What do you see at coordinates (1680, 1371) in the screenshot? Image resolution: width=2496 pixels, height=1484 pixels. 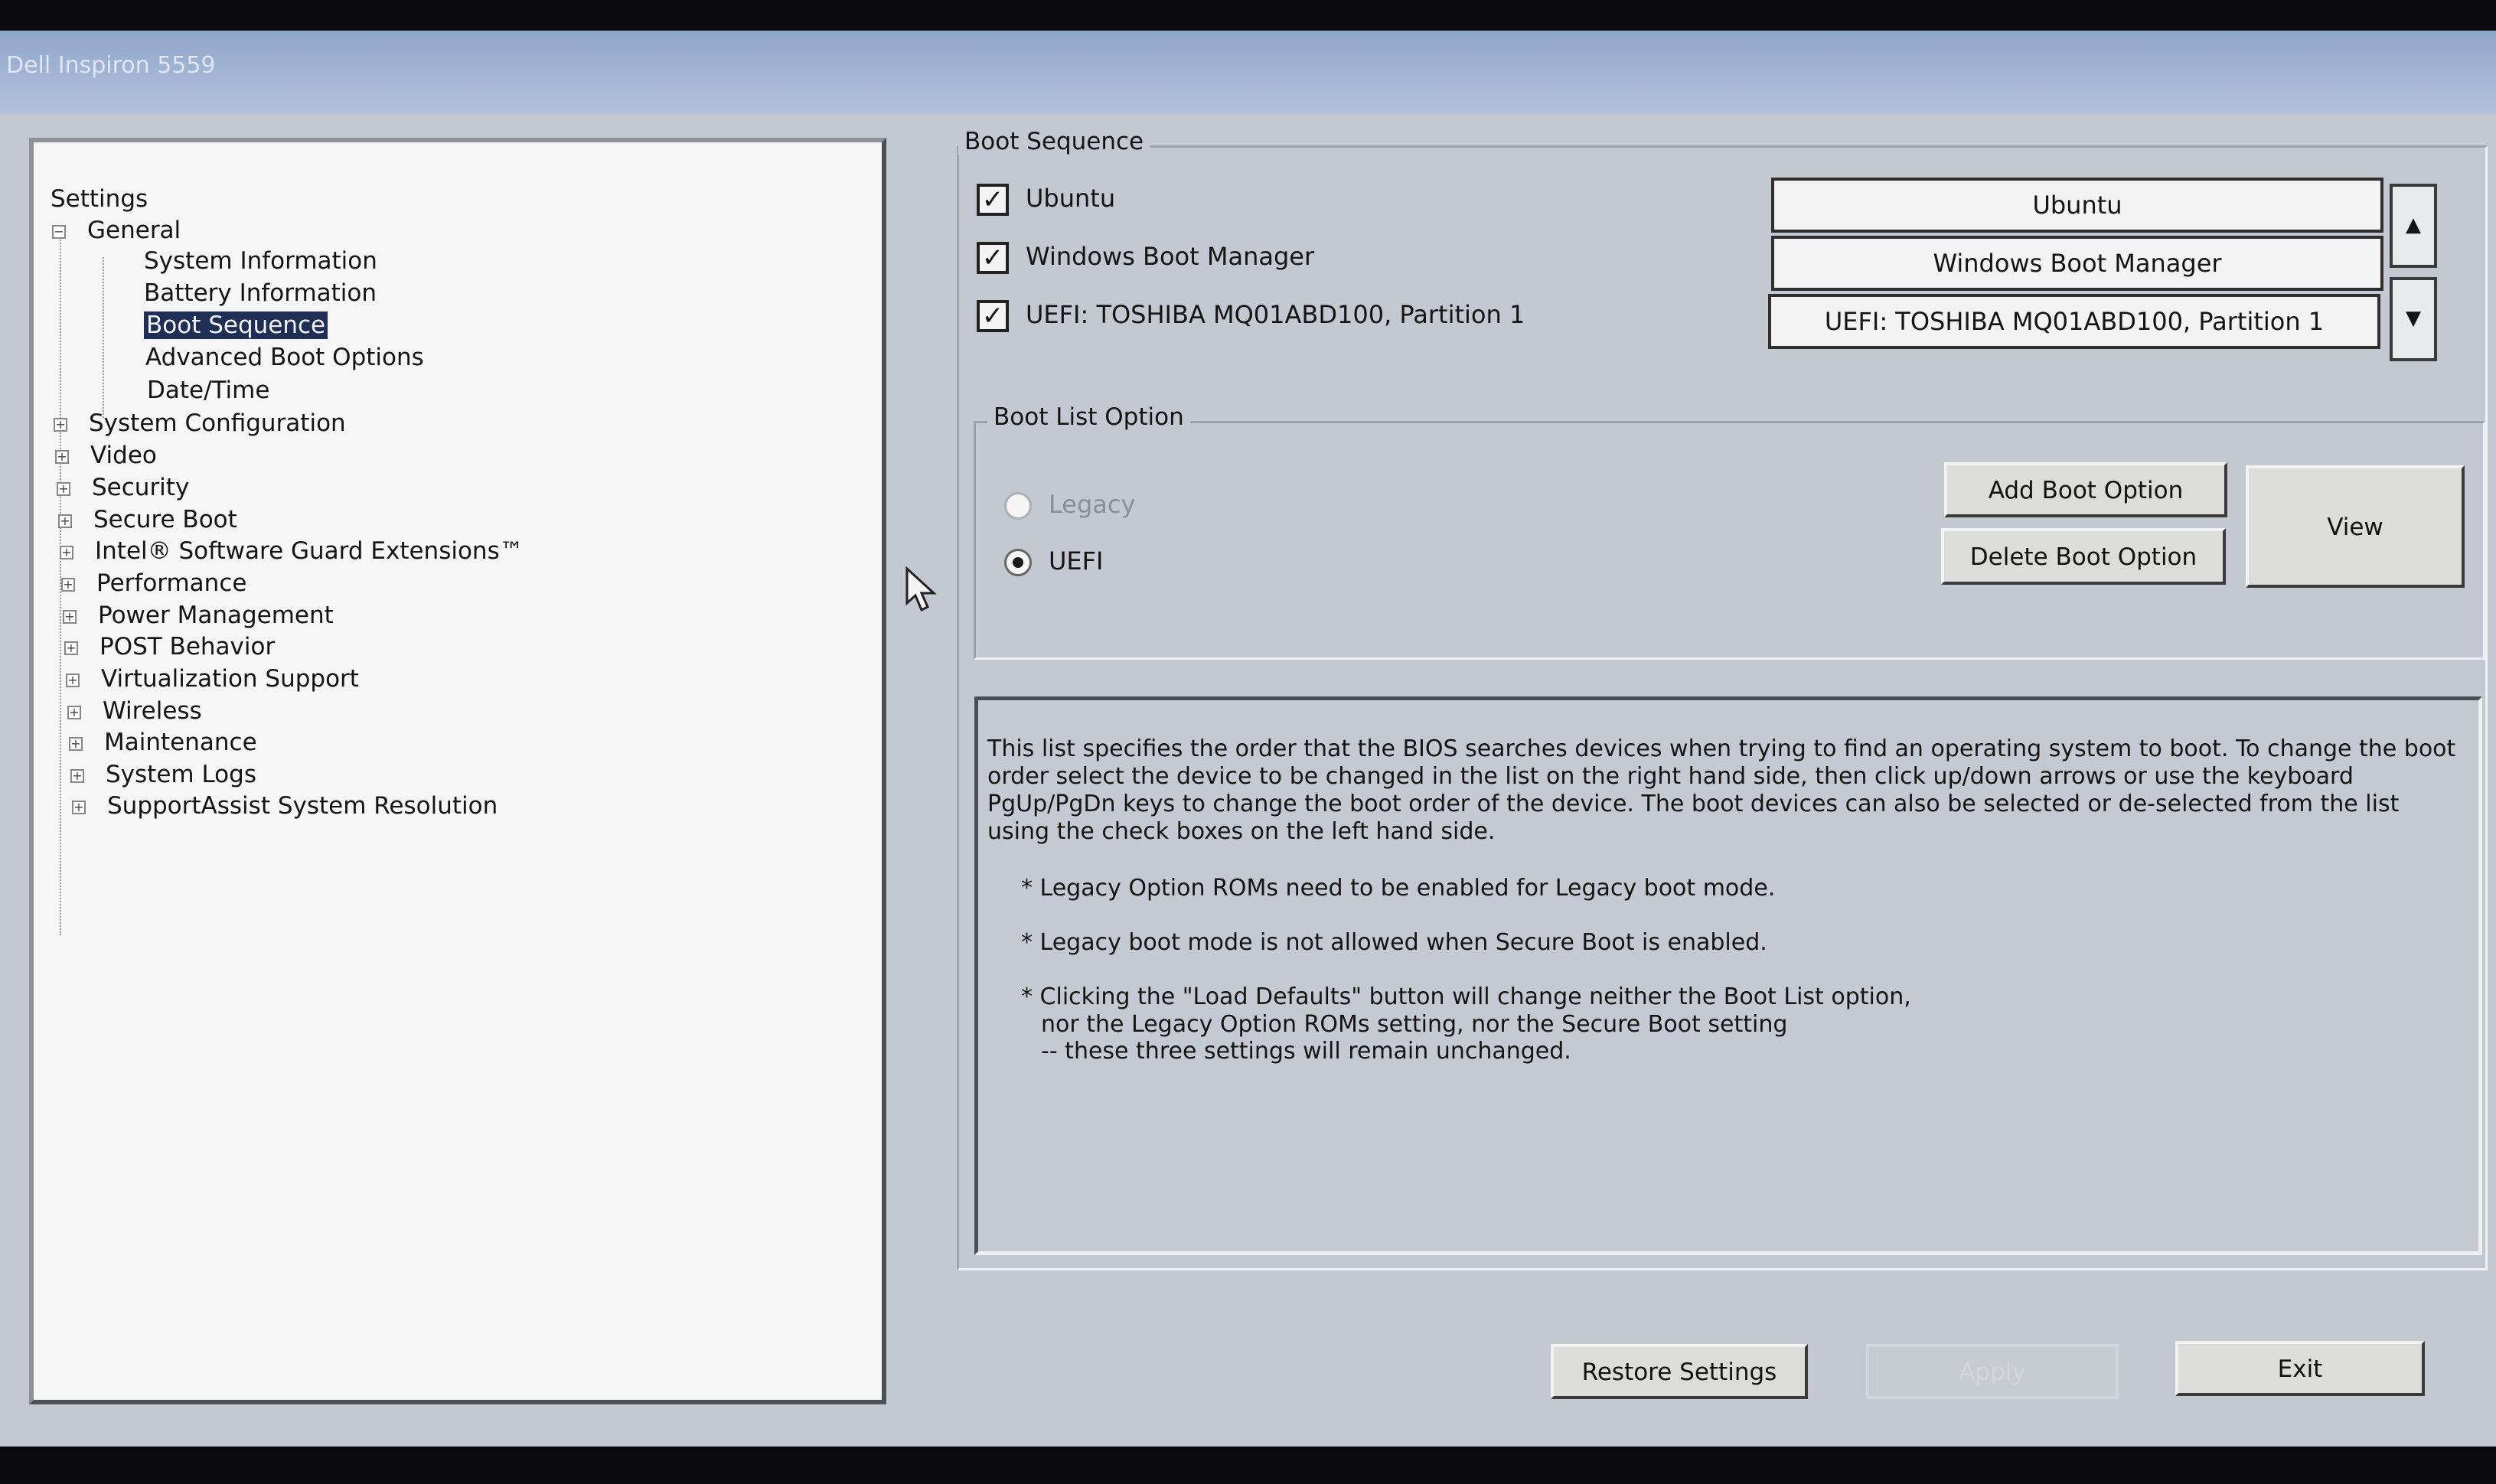 I see `restore-settings-button: Restore Settings` at bounding box center [1680, 1371].